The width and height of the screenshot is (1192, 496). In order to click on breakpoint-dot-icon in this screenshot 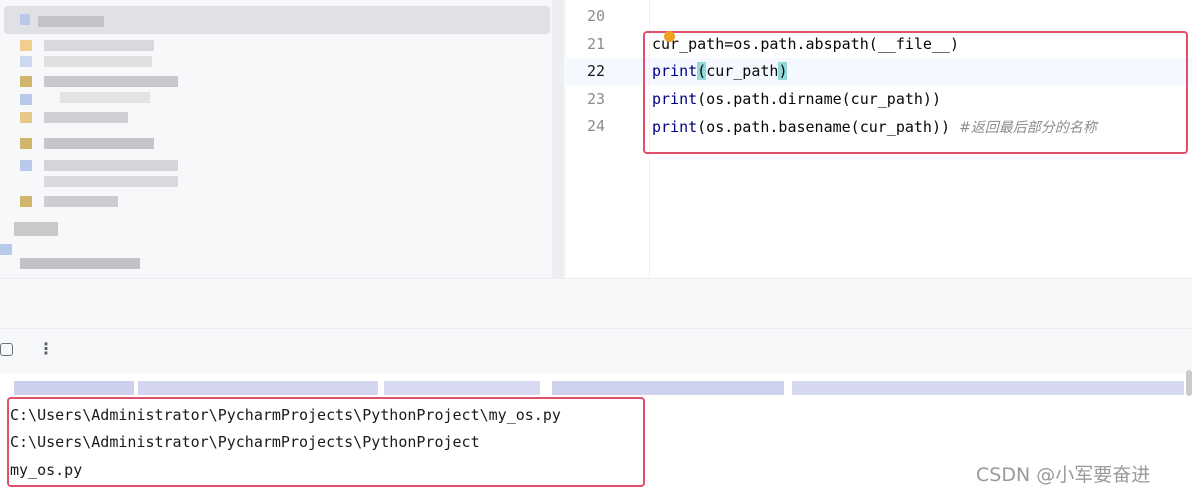, I will do `click(669, 36)`.